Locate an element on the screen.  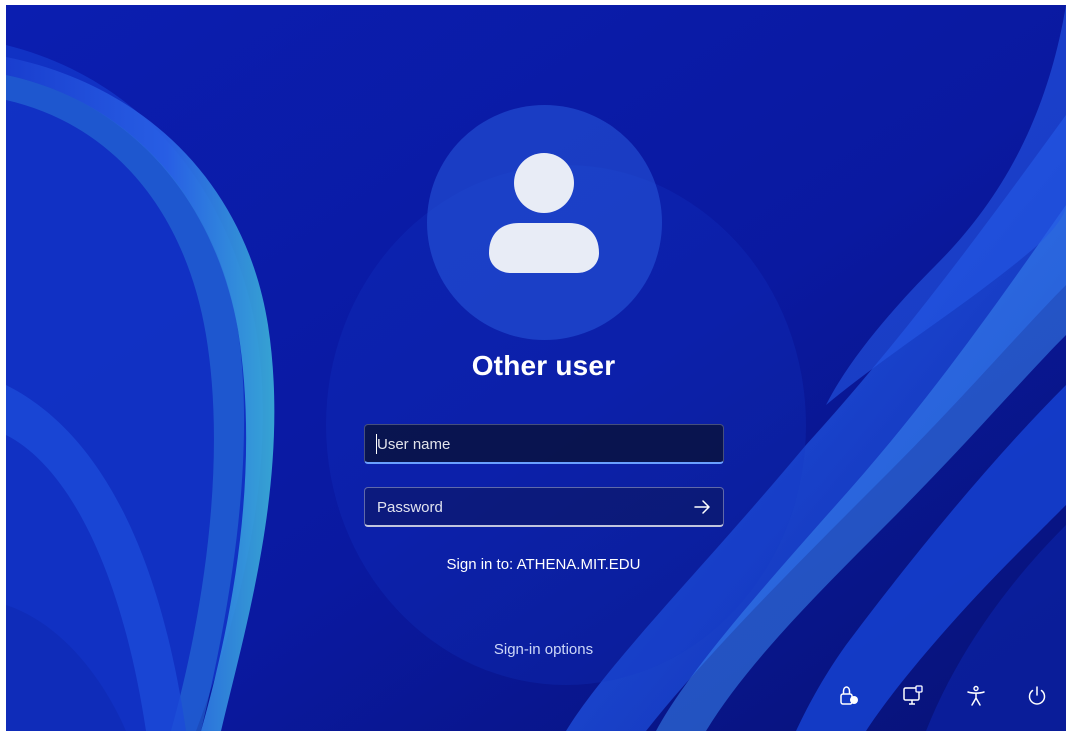
sign-in-domain: Sign in to: ATHENA.MIT.EDU is located at coordinates (543, 564).